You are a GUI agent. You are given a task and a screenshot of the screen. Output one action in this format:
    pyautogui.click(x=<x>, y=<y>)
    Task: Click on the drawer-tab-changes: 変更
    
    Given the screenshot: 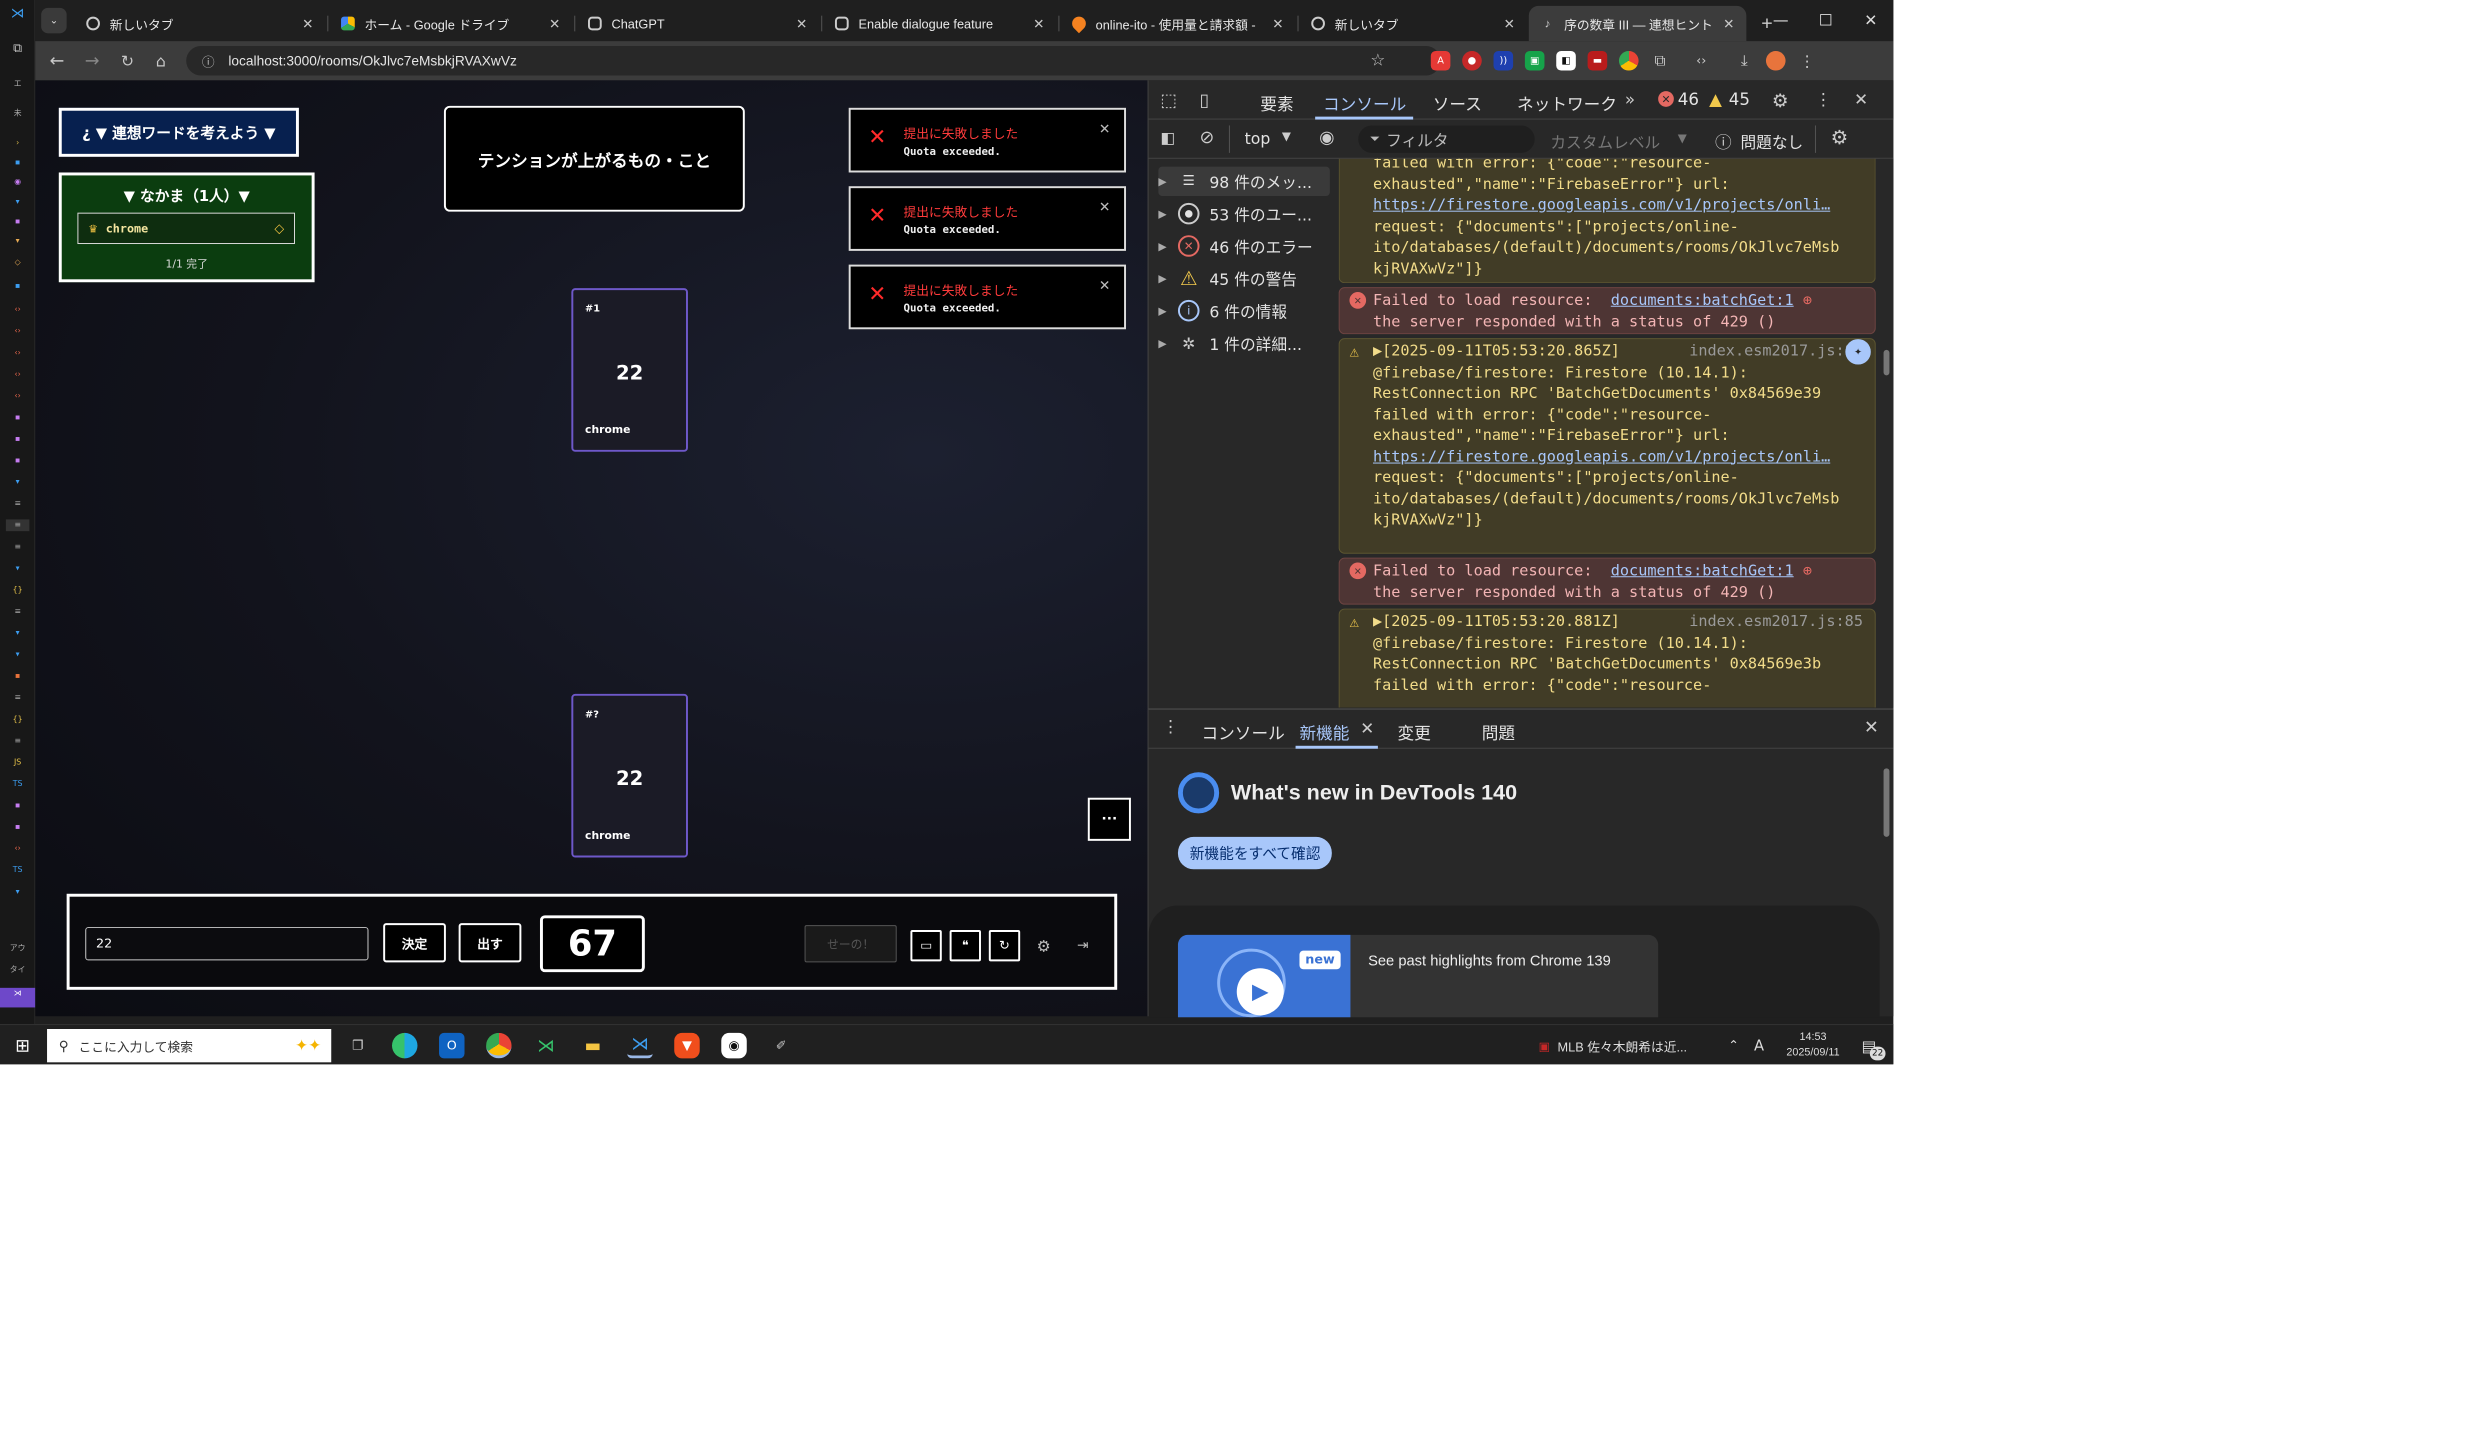 What is the action you would take?
    pyautogui.click(x=1413, y=731)
    